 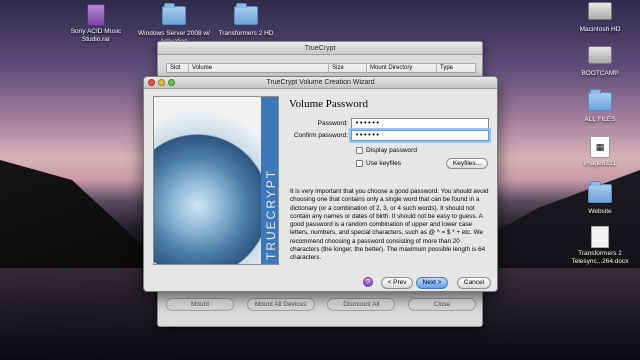 What do you see at coordinates (328, 104) in the screenshot?
I see `page-title: Volume Password` at bounding box center [328, 104].